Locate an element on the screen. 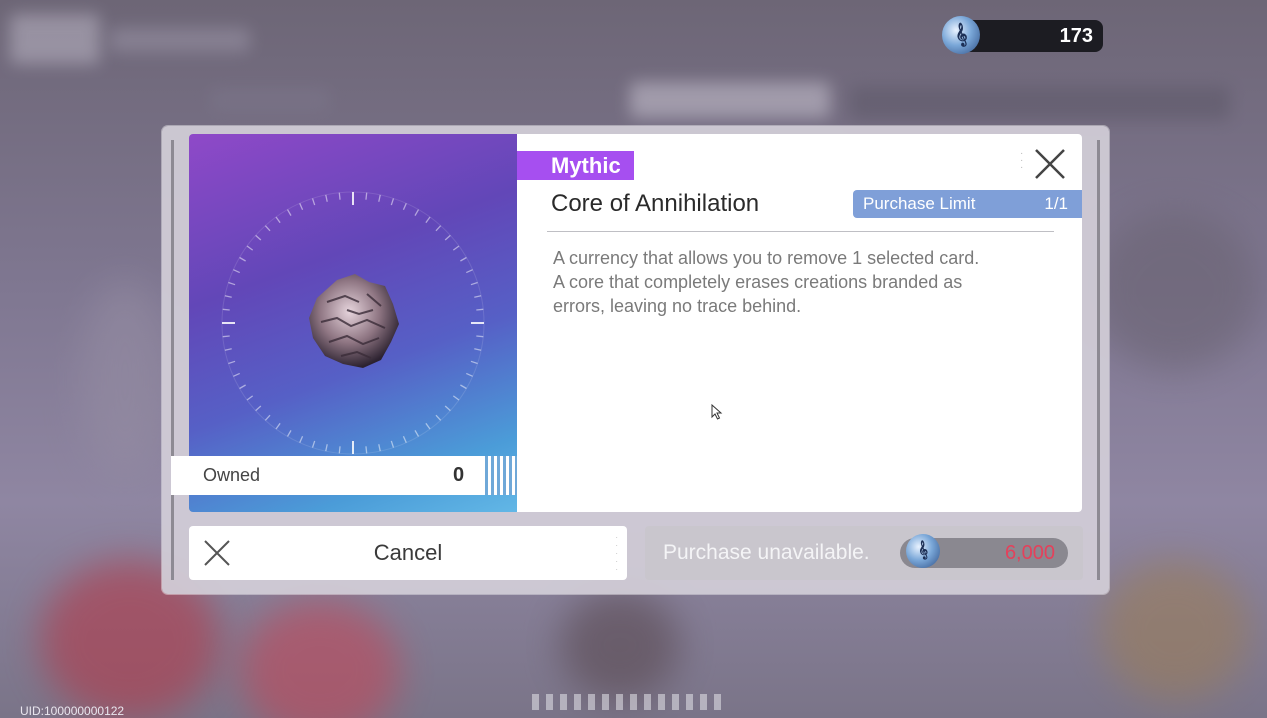  title-divider is located at coordinates (800, 231).